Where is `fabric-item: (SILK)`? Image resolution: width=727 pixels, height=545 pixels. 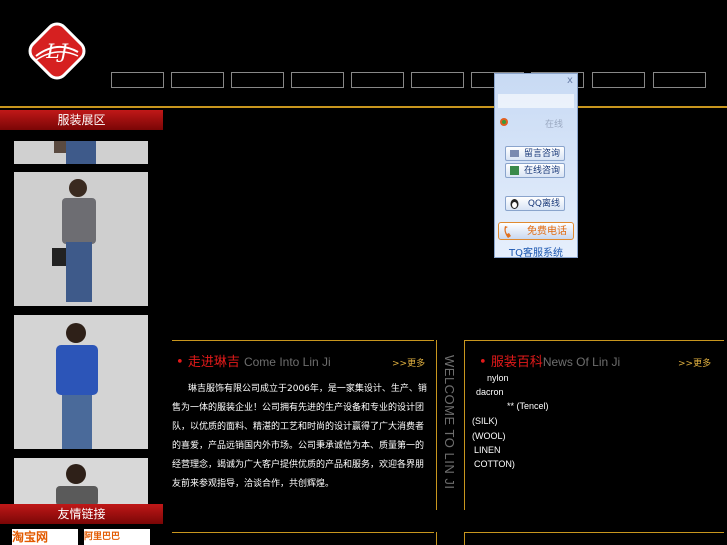 fabric-item: (SILK) is located at coordinates (485, 421).